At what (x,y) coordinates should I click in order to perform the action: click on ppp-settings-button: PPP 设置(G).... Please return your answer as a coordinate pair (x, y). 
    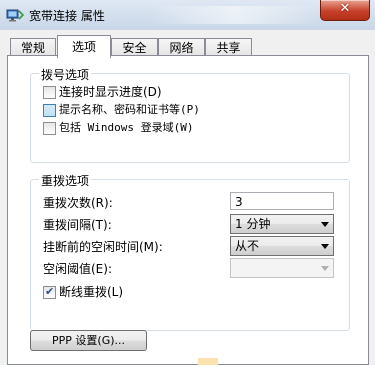
    Looking at the image, I should click on (88, 340).